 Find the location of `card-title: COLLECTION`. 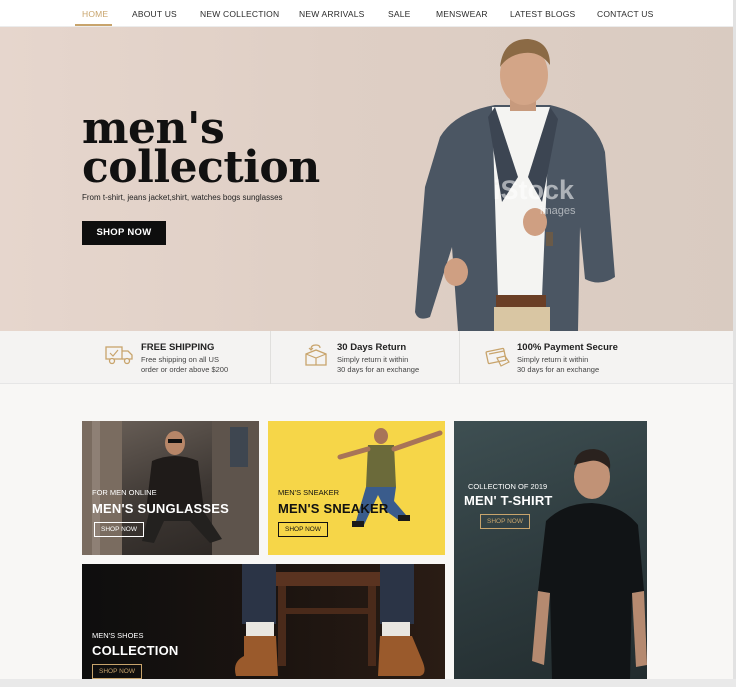

card-title: COLLECTION is located at coordinates (135, 650).